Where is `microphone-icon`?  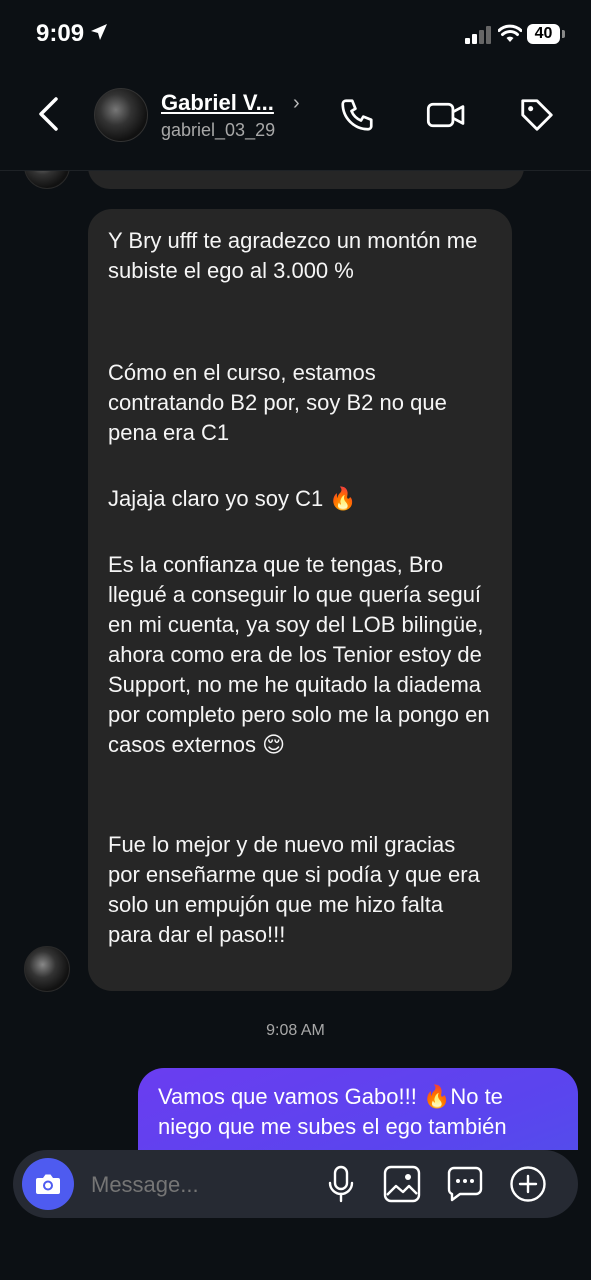 microphone-icon is located at coordinates (341, 1184).